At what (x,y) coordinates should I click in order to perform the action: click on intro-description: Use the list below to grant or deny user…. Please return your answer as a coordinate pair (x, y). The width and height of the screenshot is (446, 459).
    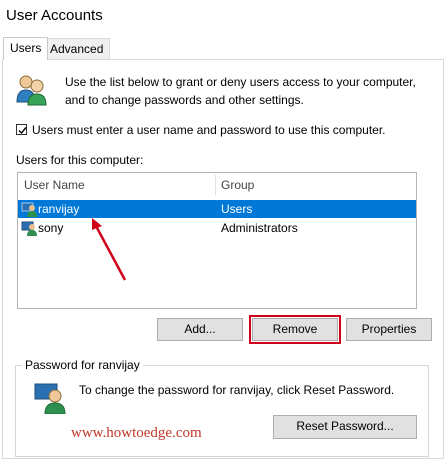
    Looking at the image, I should click on (240, 91).